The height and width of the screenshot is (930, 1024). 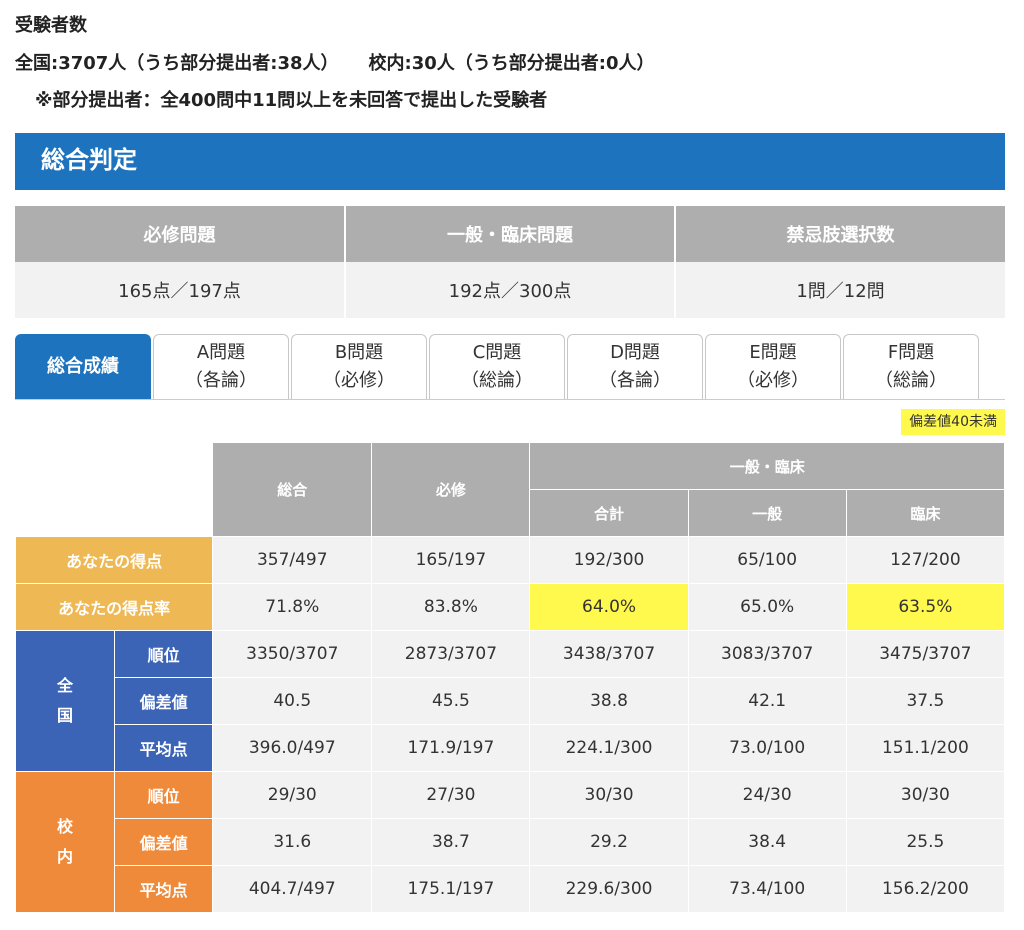 What do you see at coordinates (925, 560) in the screenshot?
I see `score-clinical: 127/200` at bounding box center [925, 560].